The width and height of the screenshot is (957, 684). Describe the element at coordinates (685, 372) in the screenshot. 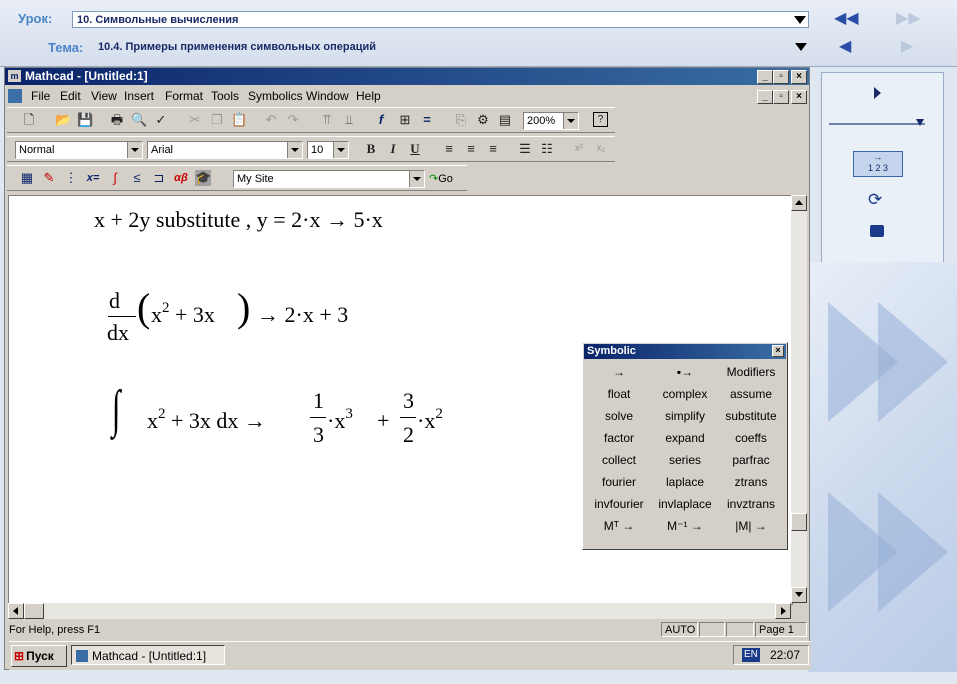

I see `symbolic-keyword-evaluate-button: ▪→` at that location.